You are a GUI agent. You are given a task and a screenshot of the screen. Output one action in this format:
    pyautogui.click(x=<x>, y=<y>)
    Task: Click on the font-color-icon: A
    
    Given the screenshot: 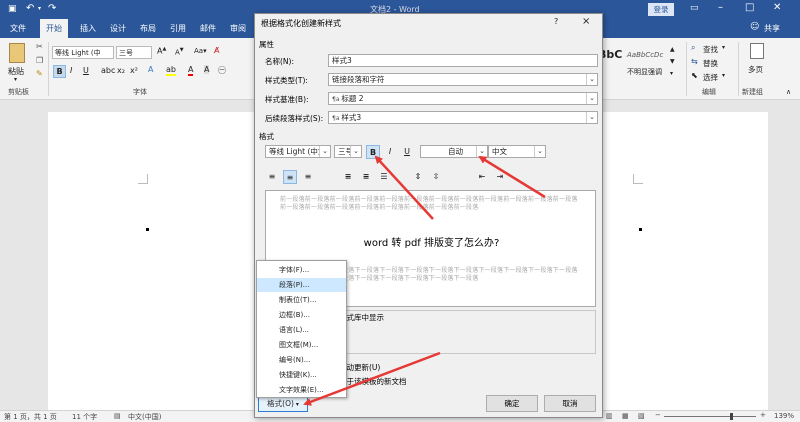 What is the action you would take?
    pyautogui.click(x=191, y=70)
    